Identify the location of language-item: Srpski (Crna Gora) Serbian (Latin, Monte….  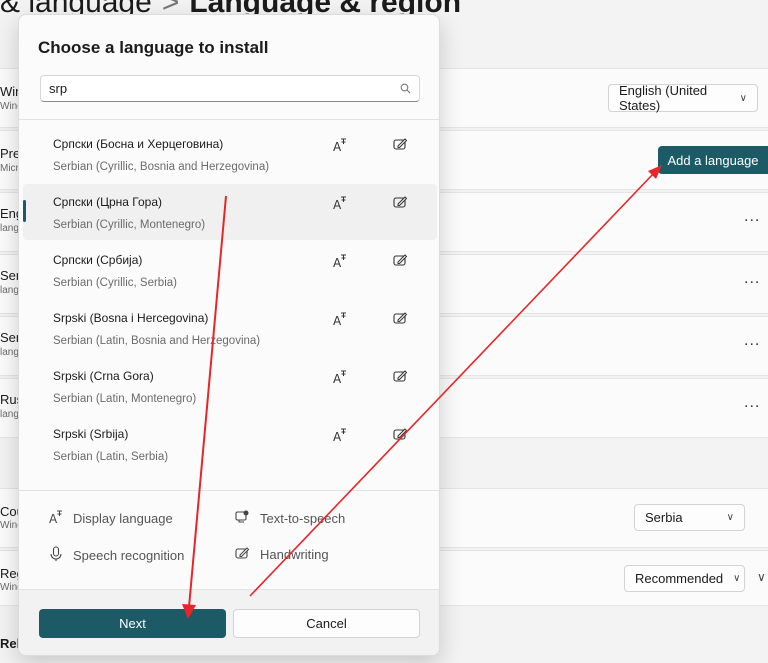
(230, 386).